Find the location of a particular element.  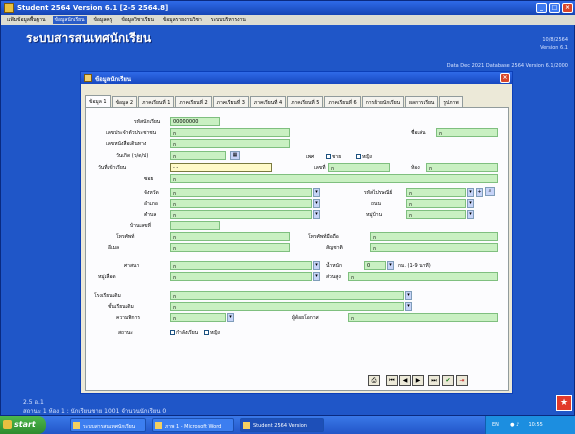

nickname-field: ก is located at coordinates (467, 132).